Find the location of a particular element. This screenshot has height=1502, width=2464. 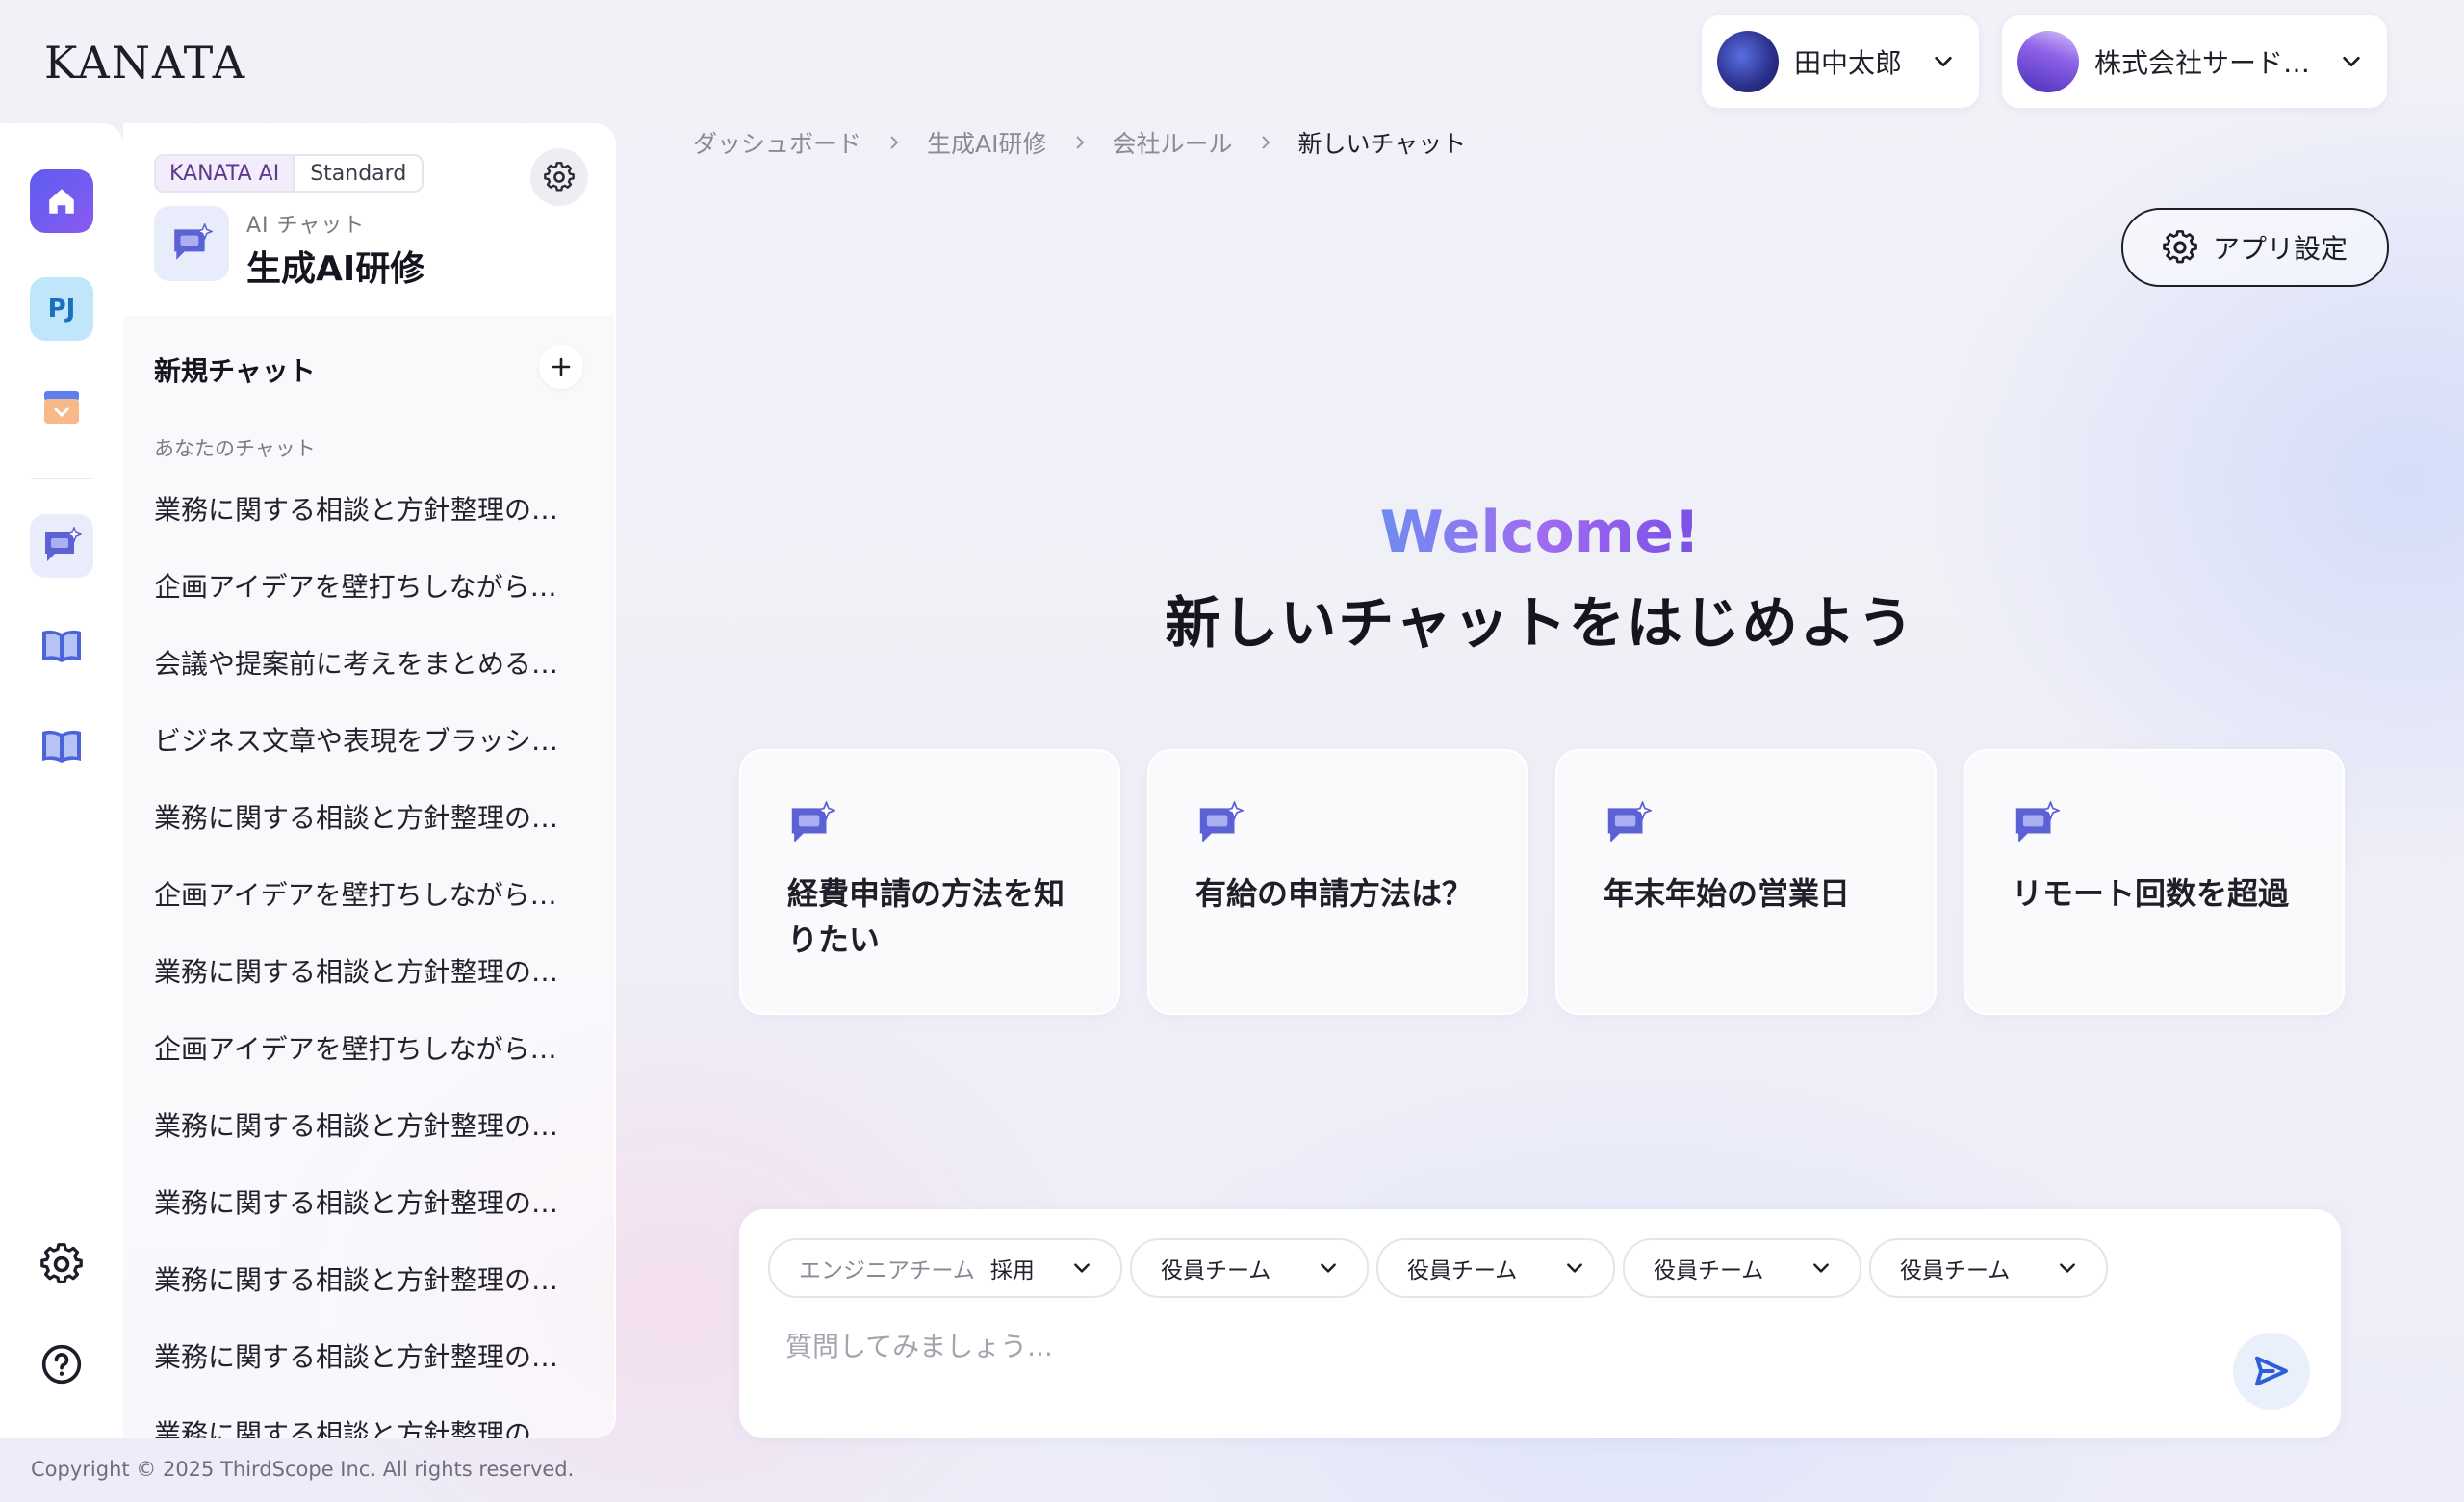

suggestion-card: リモート回数を超過 is located at coordinates (2154, 882).